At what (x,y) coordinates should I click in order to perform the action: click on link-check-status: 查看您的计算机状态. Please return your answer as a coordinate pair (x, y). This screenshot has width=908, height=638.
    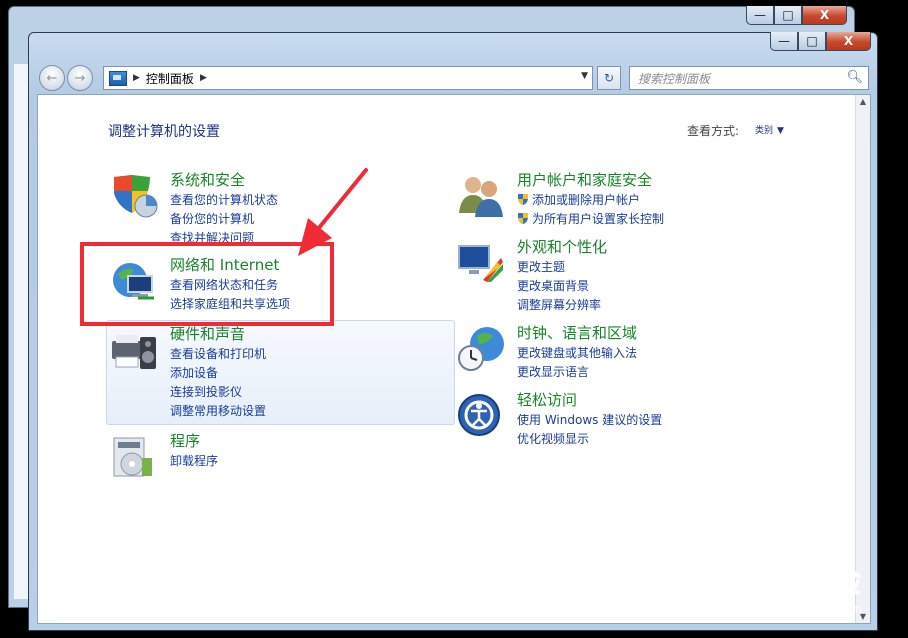
    Looking at the image, I should click on (224, 199).